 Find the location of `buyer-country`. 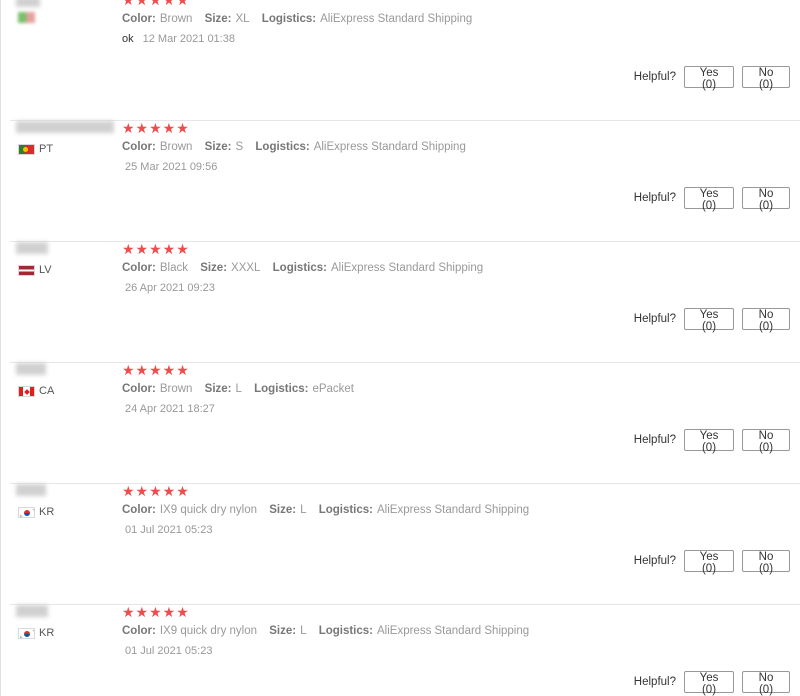

buyer-country is located at coordinates (28, 17).